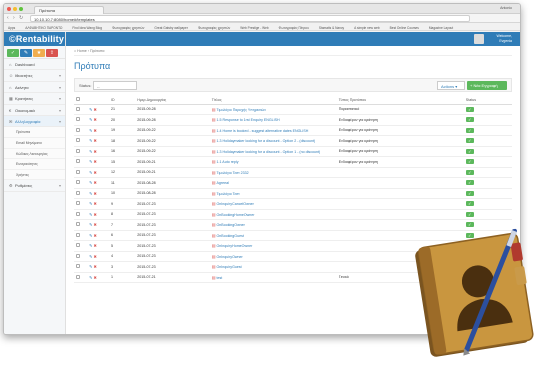 The width and height of the screenshot is (557, 367). Describe the element at coordinates (34, 121) in the screenshot. I see `sidebar-item-5: ✉ Αλληλογραφία ▾` at that location.